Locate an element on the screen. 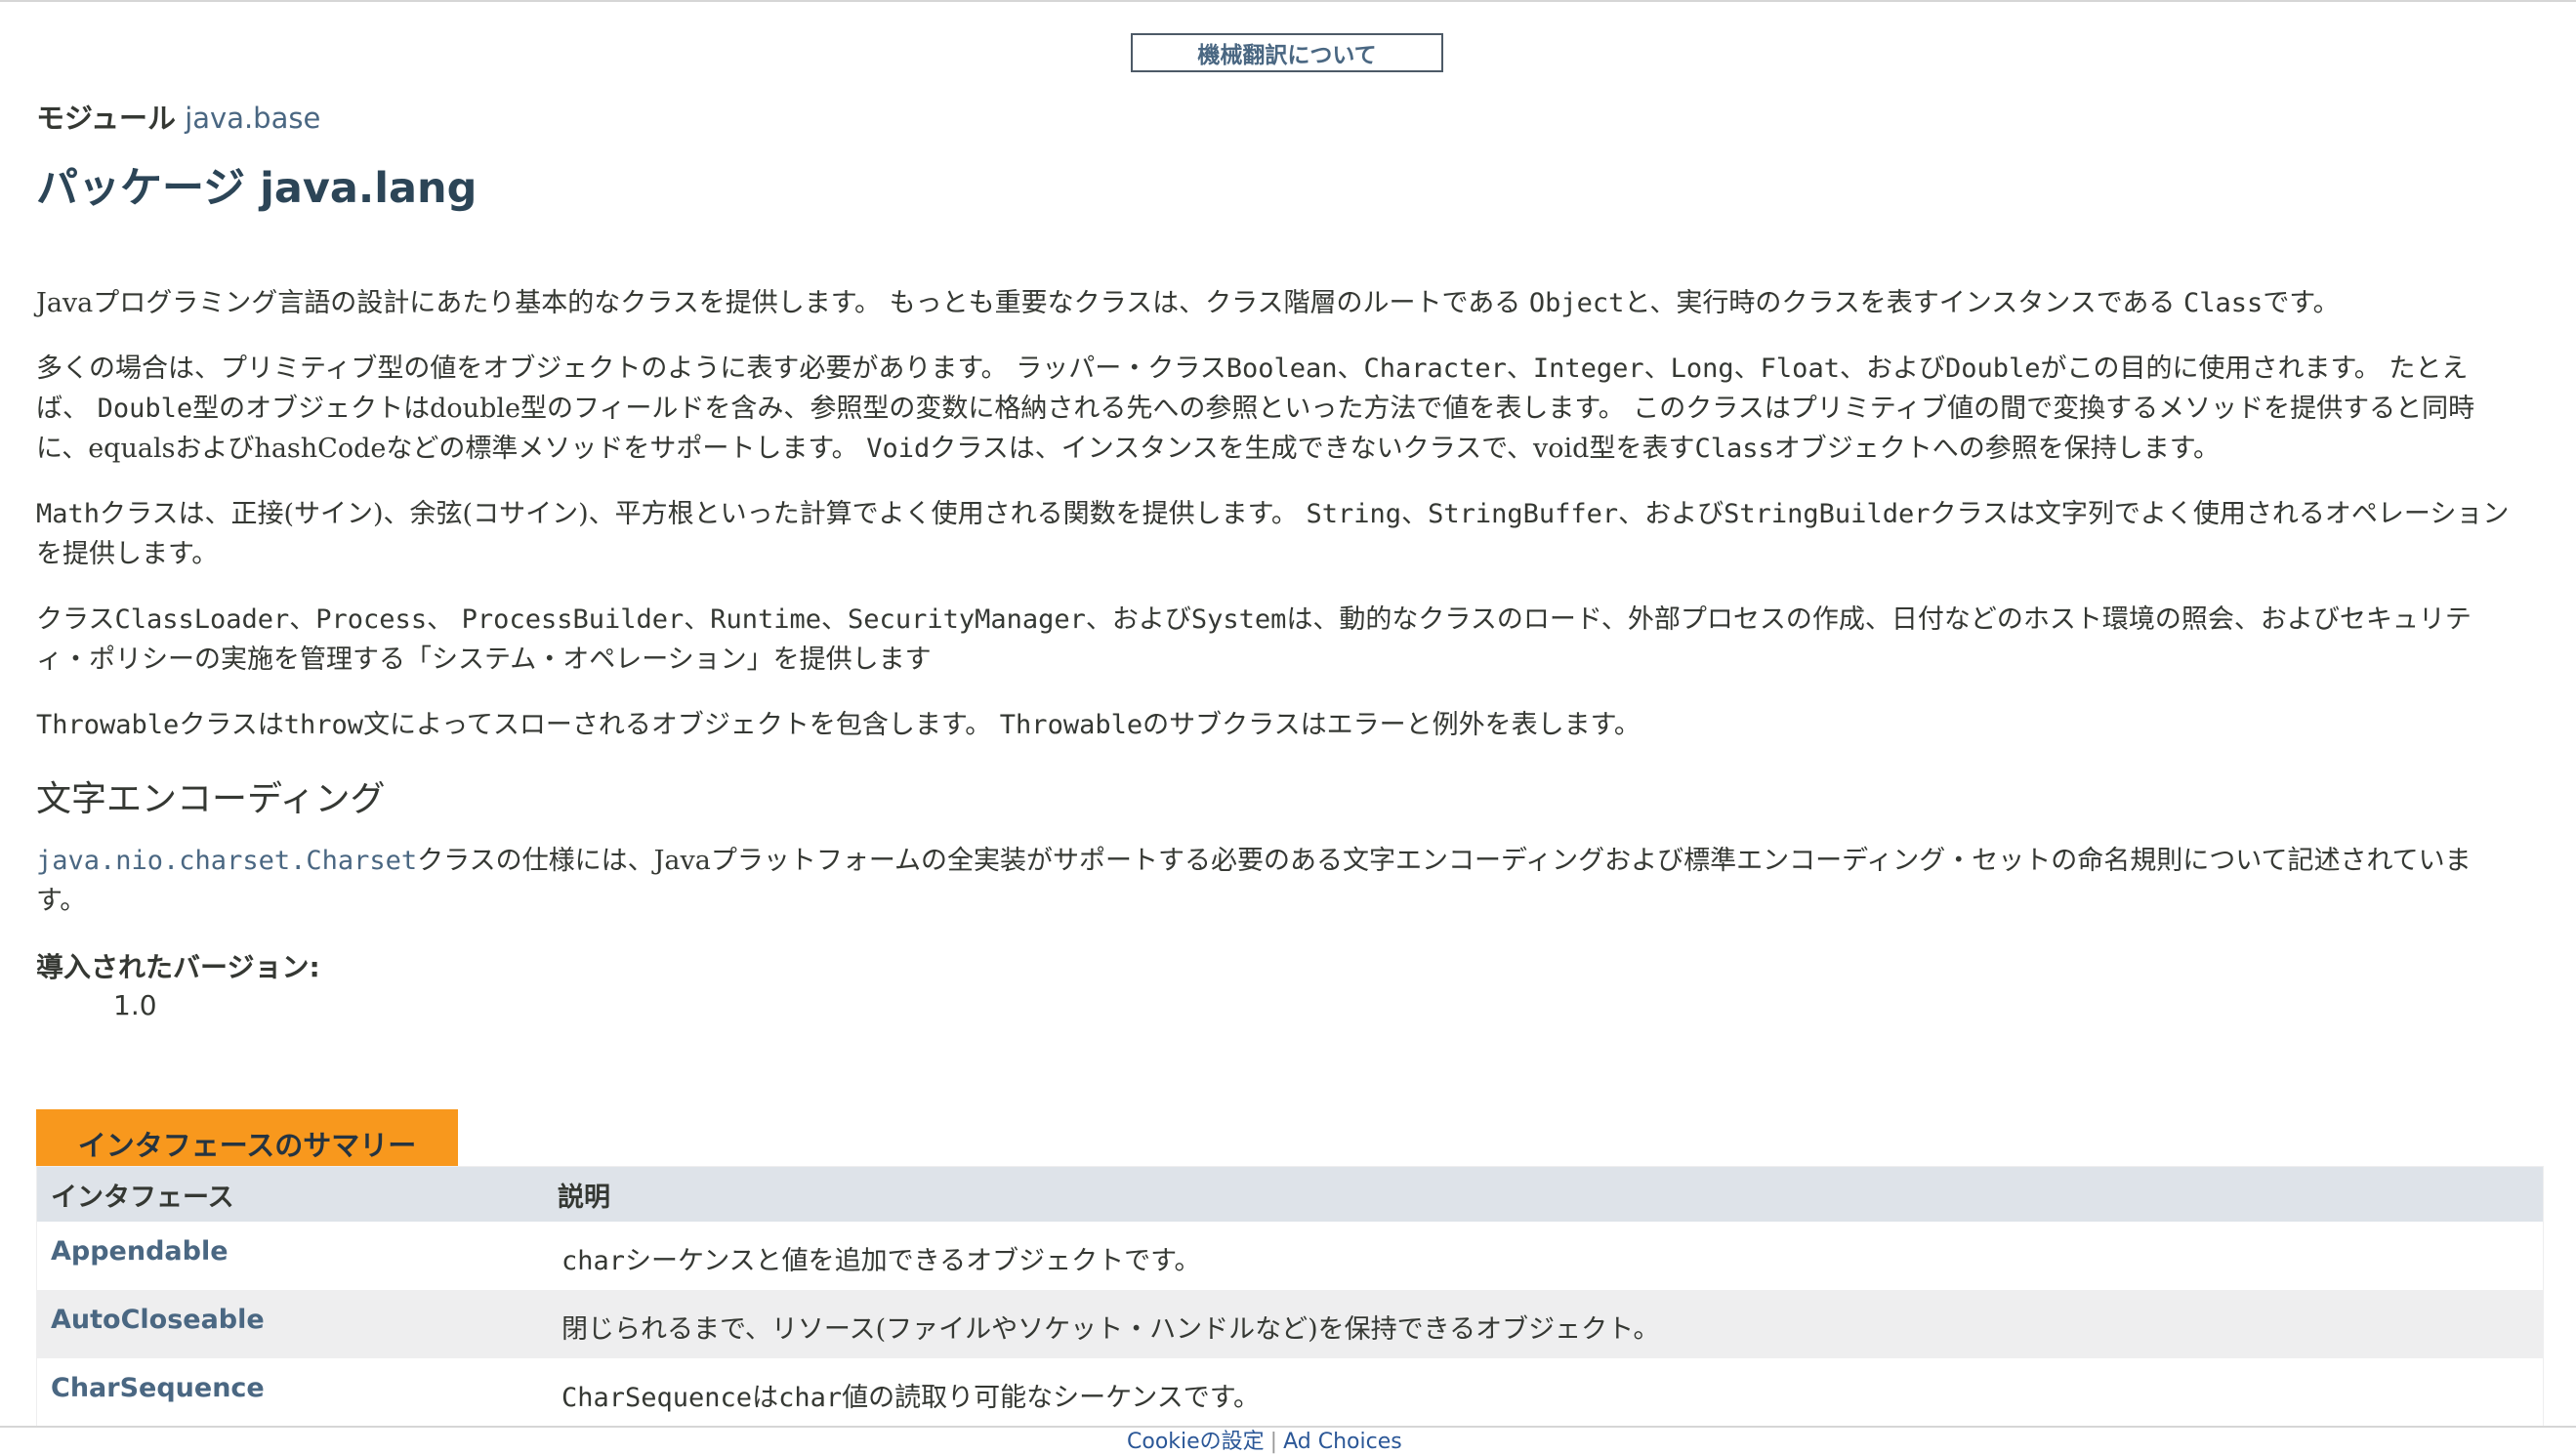 This screenshot has width=2576, height=1455. module-line: モジュール java.base is located at coordinates (178, 116).